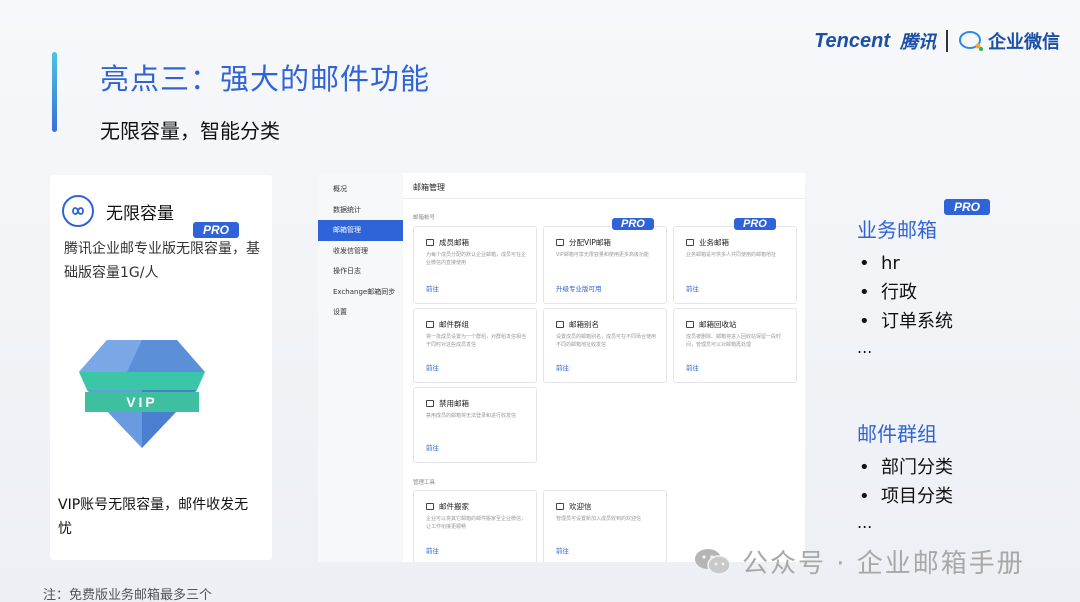  What do you see at coordinates (142, 402) in the screenshot?
I see `vip-label: VIP` at bounding box center [142, 402].